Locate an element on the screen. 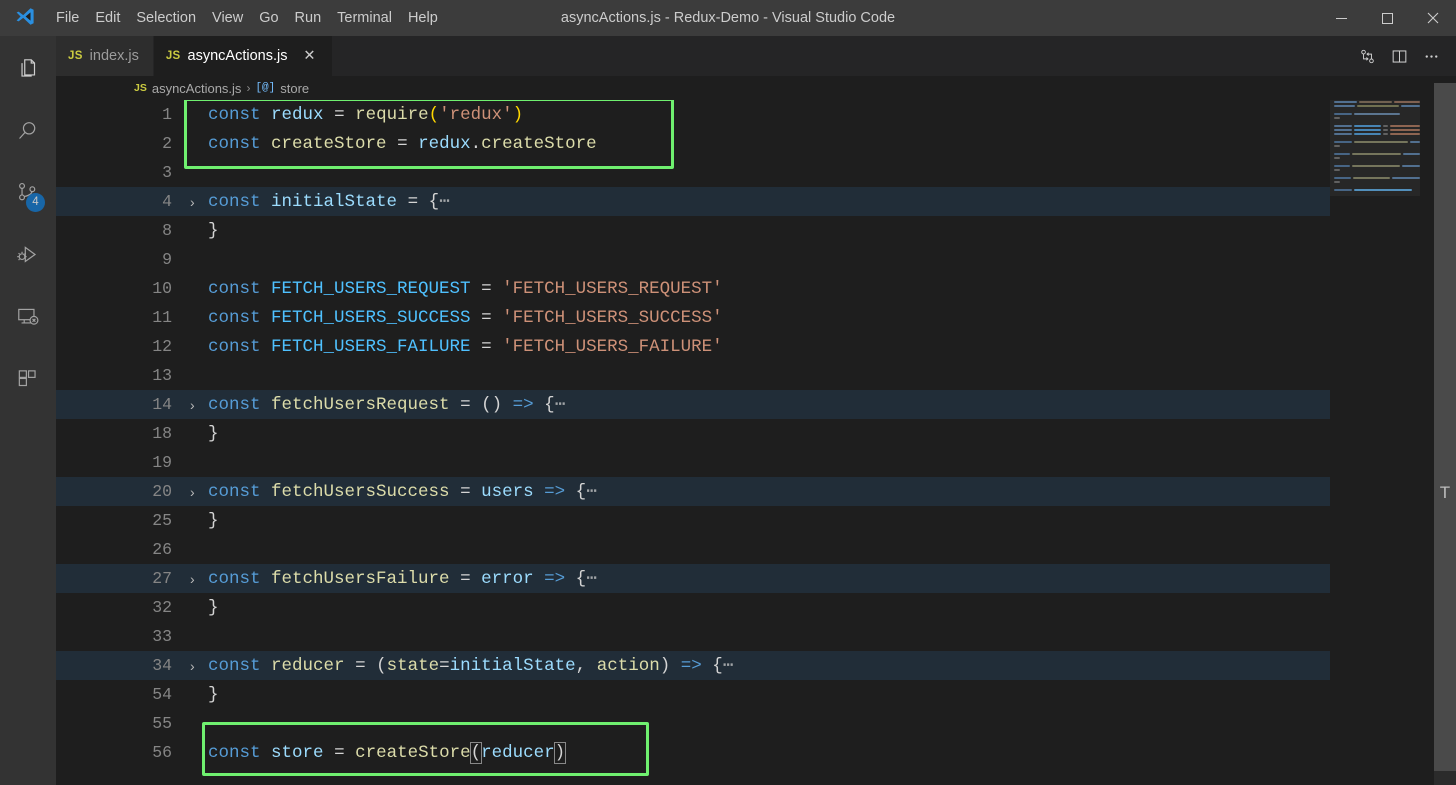 Image resolution: width=1456 pixels, height=785 pixels. menu-item-go: Go is located at coordinates (268, 18).